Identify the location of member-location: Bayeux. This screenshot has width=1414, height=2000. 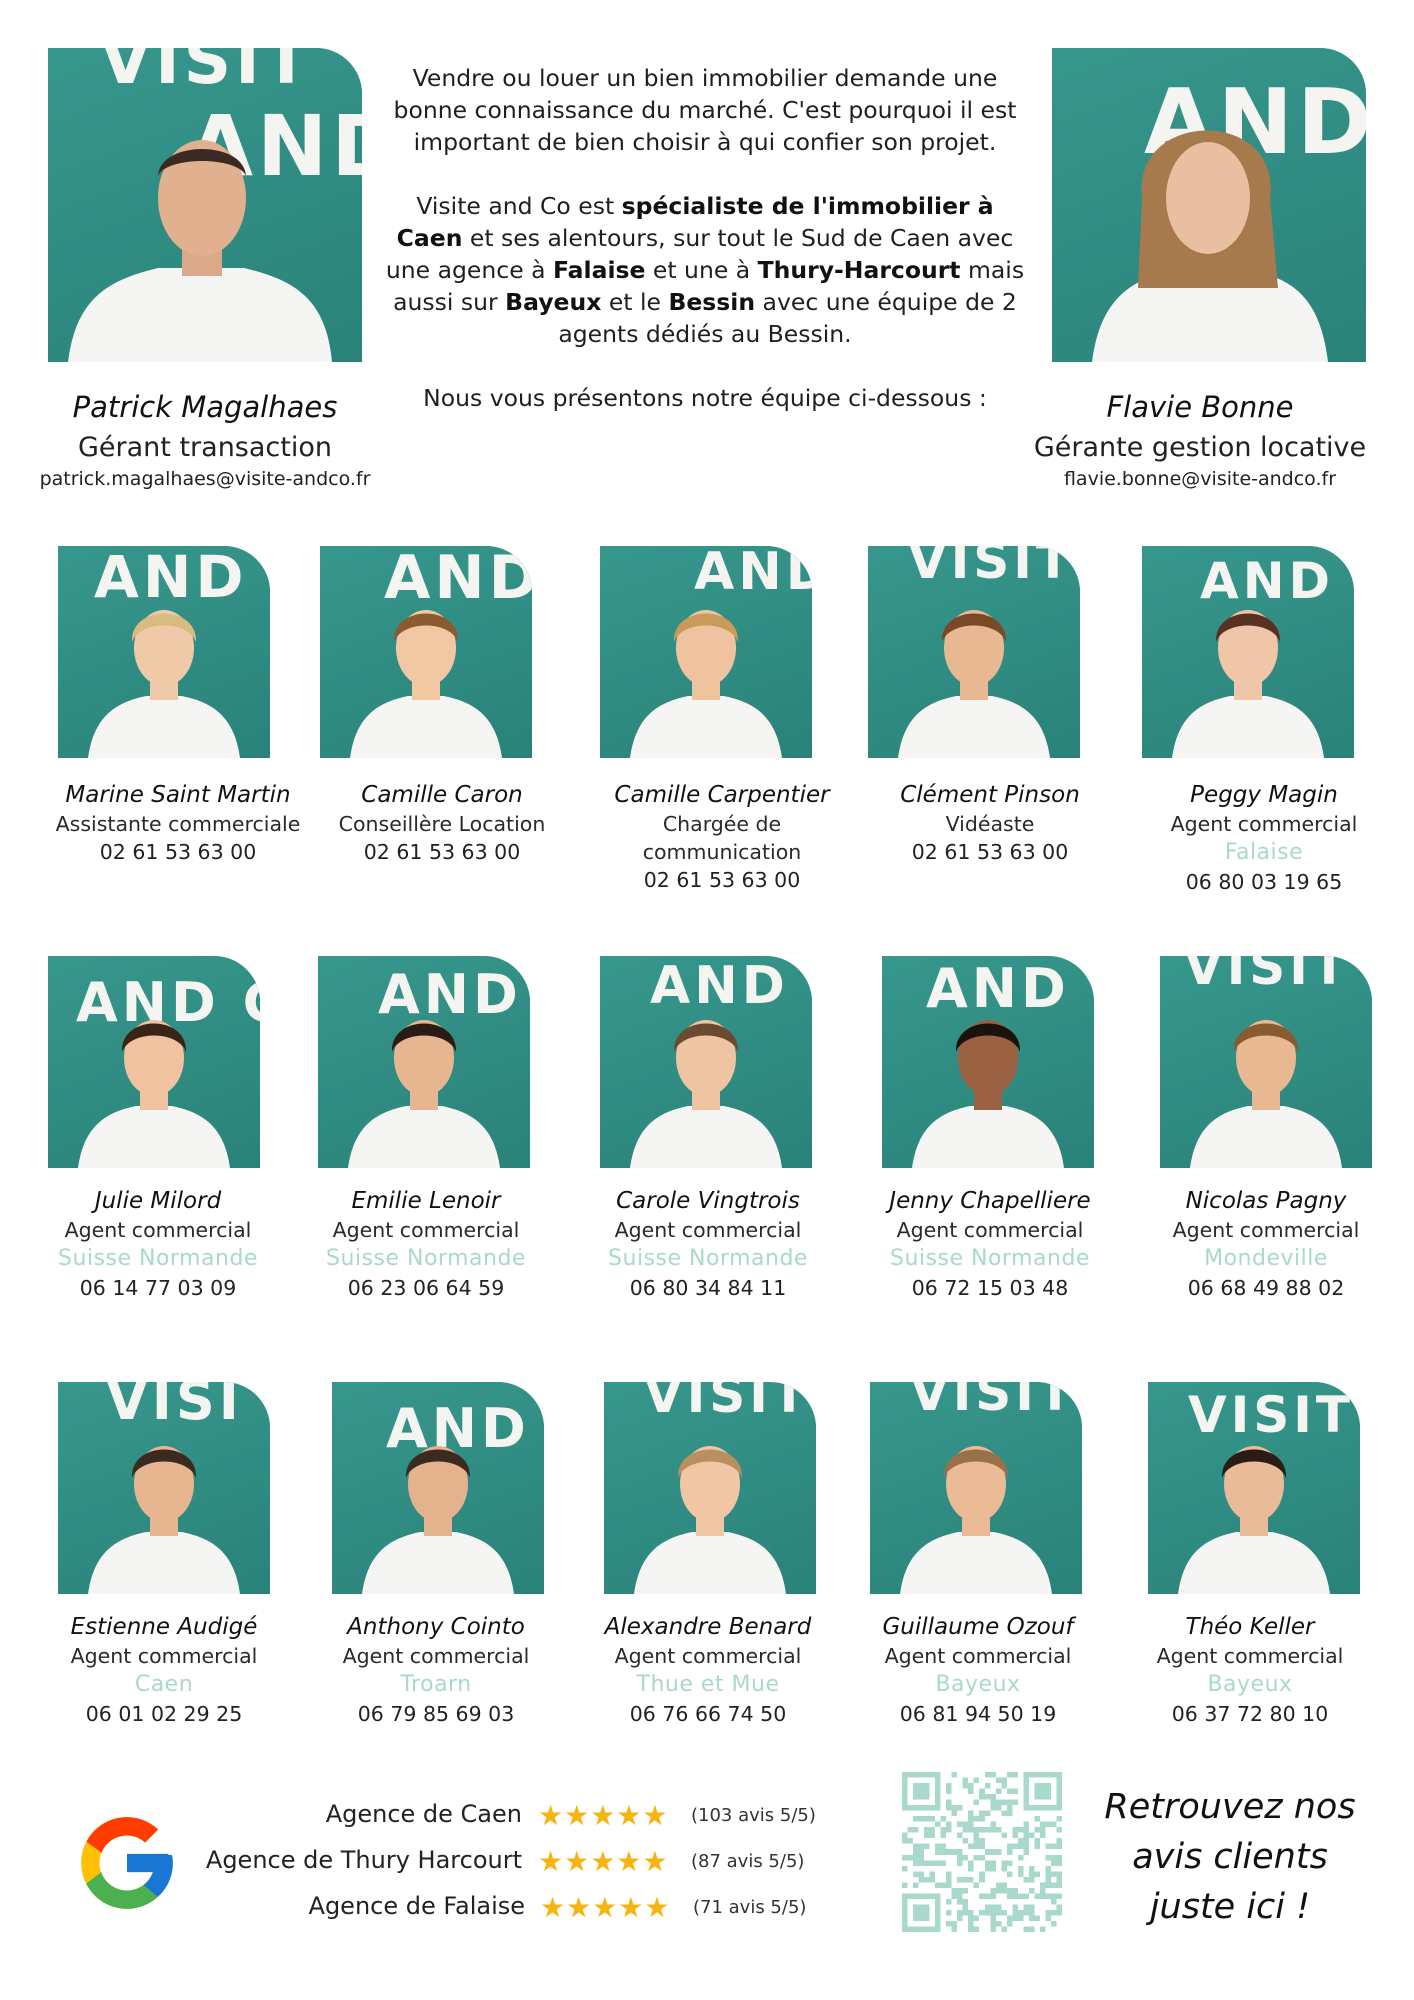
(978, 1684).